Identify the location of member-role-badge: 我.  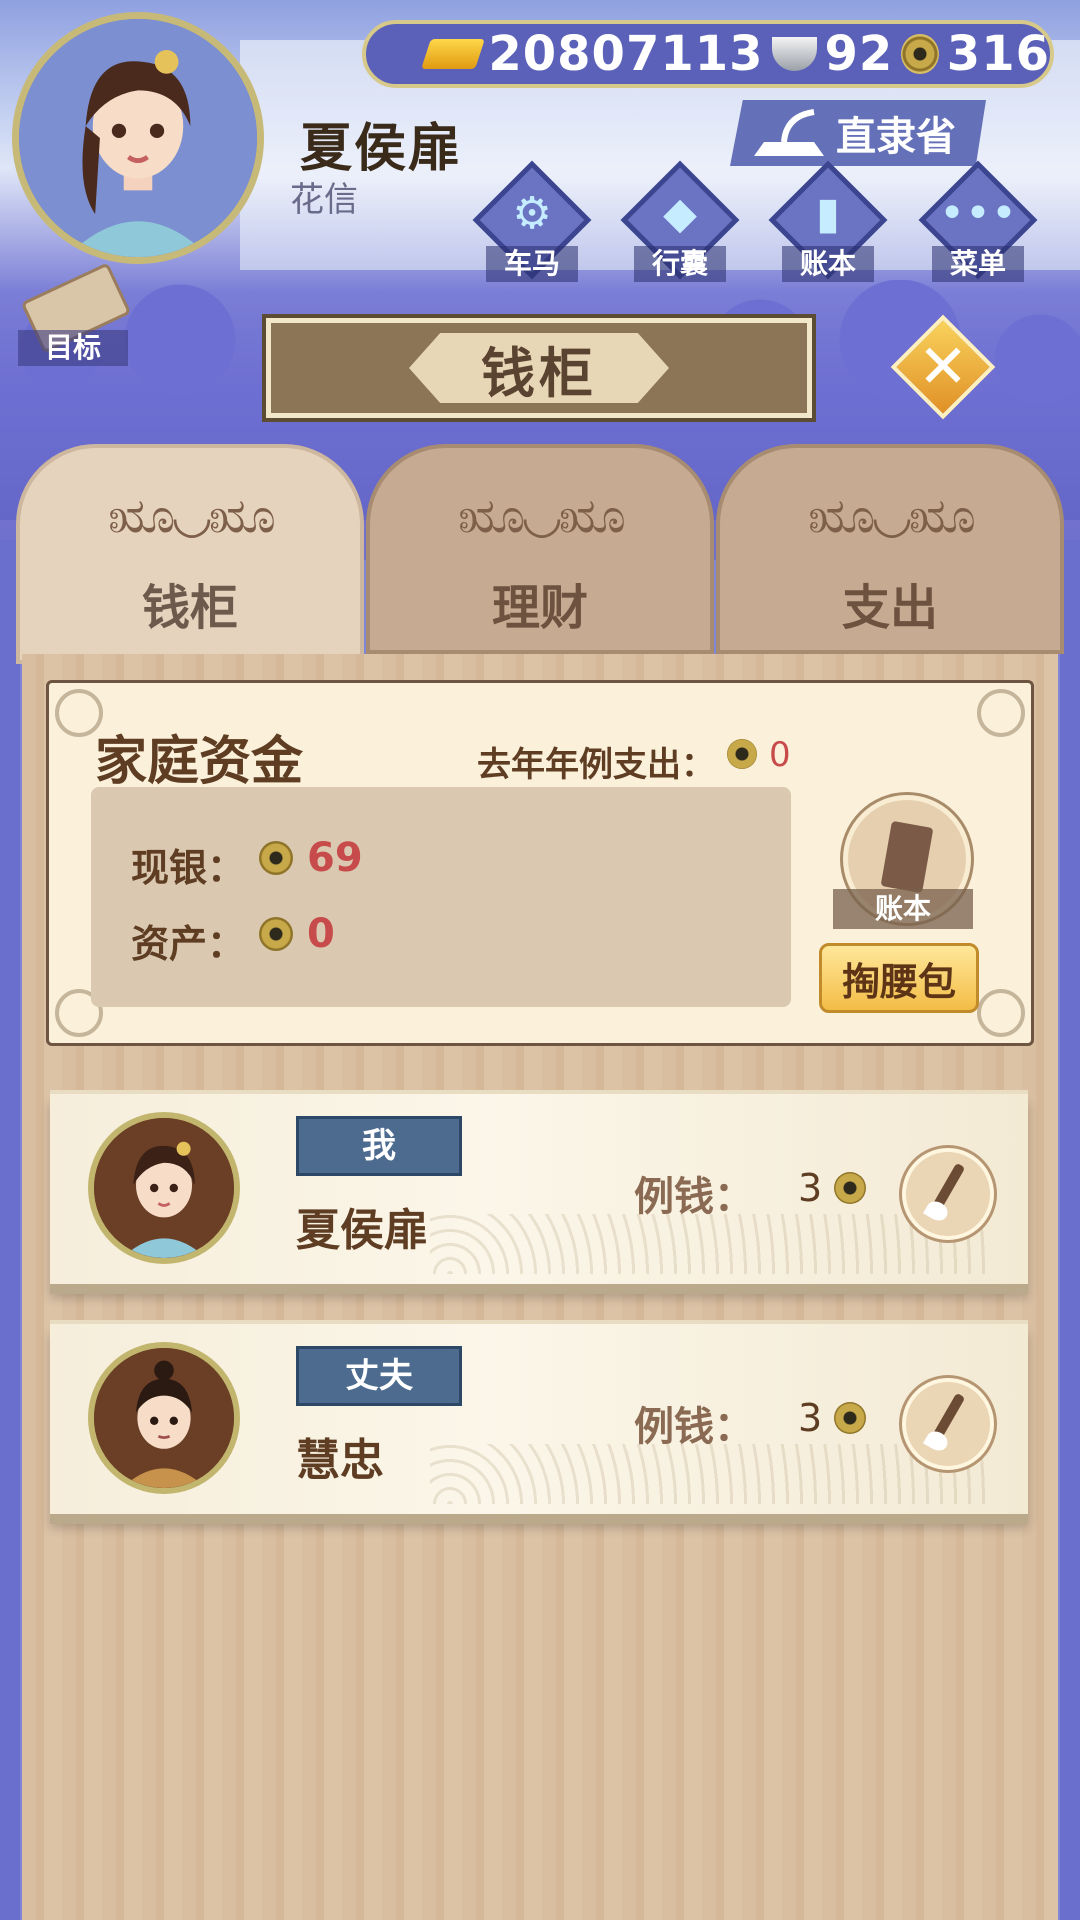
(379, 1146).